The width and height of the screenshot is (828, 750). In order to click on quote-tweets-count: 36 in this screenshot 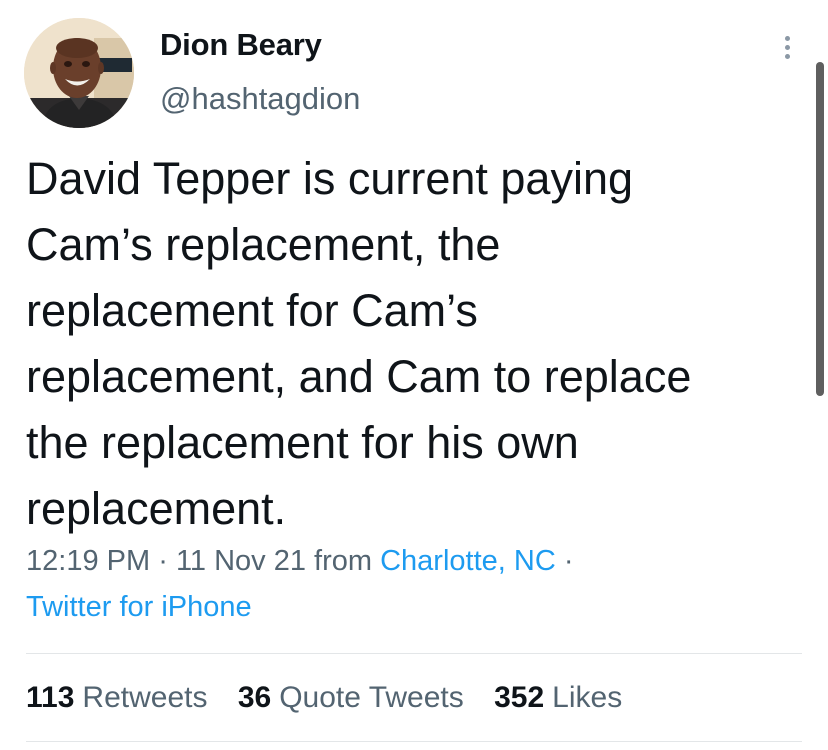, I will do `click(254, 697)`.